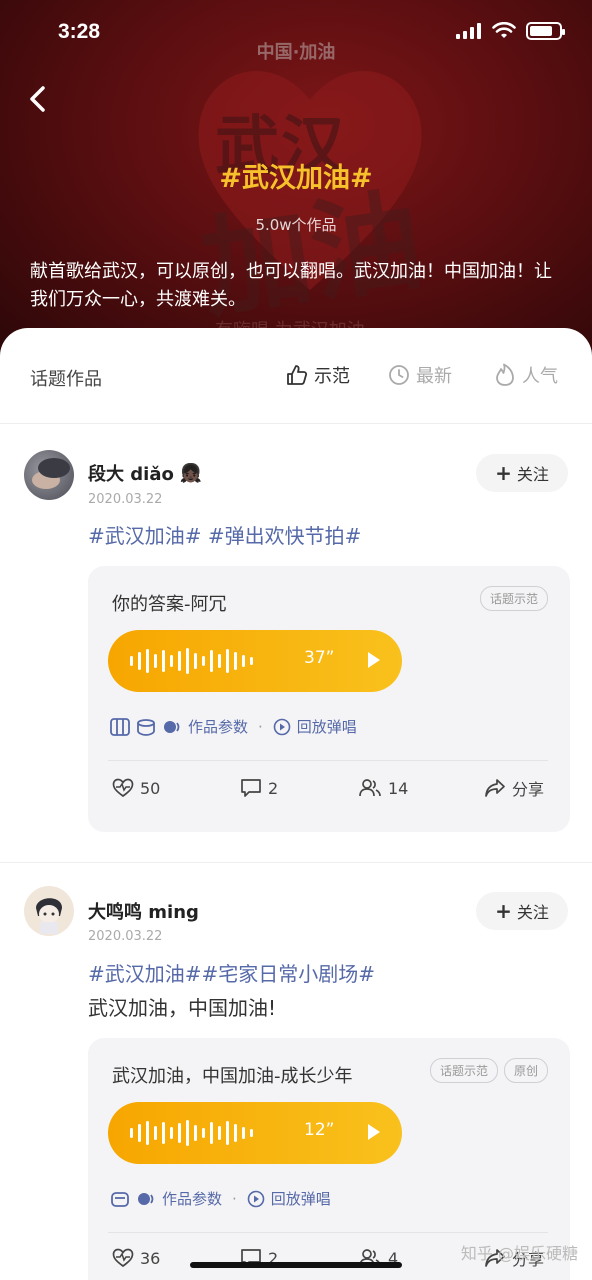 This screenshot has height=1280, width=592. I want to click on thumb-up-icon, so click(297, 375).